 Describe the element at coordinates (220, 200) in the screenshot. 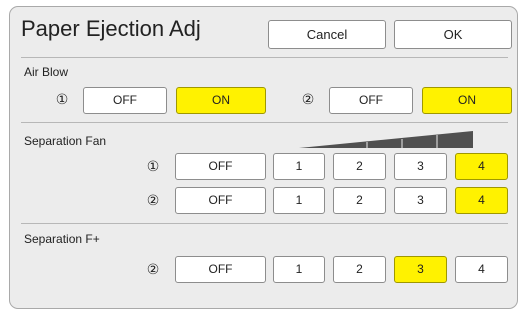

I see `separation-fan-2-off-button: OFF` at that location.